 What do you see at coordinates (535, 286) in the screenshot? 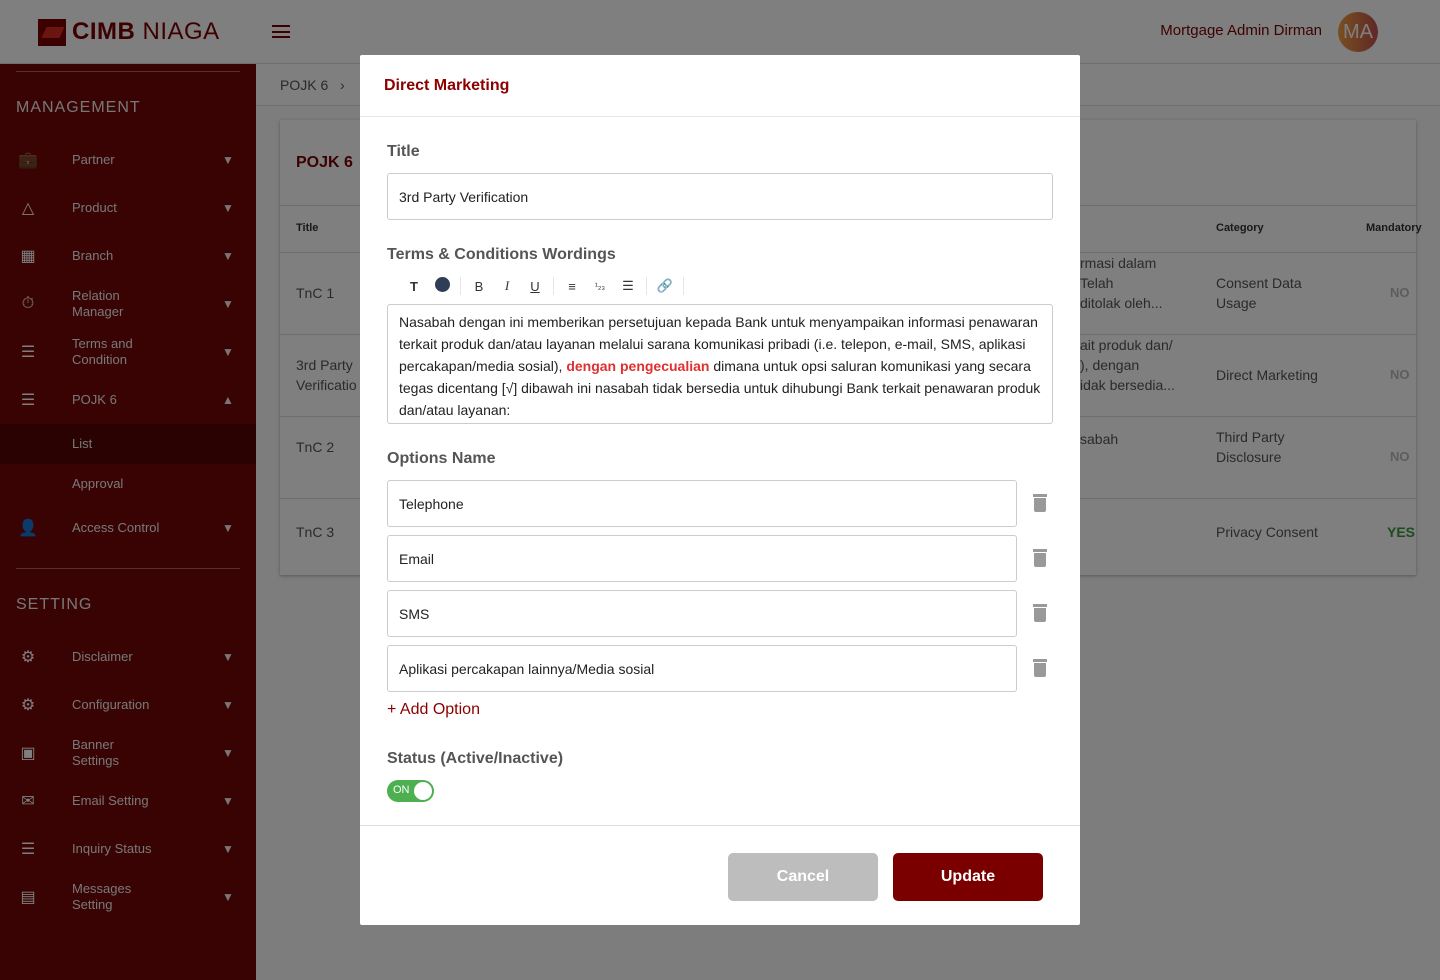
I see `underline-icon: U` at bounding box center [535, 286].